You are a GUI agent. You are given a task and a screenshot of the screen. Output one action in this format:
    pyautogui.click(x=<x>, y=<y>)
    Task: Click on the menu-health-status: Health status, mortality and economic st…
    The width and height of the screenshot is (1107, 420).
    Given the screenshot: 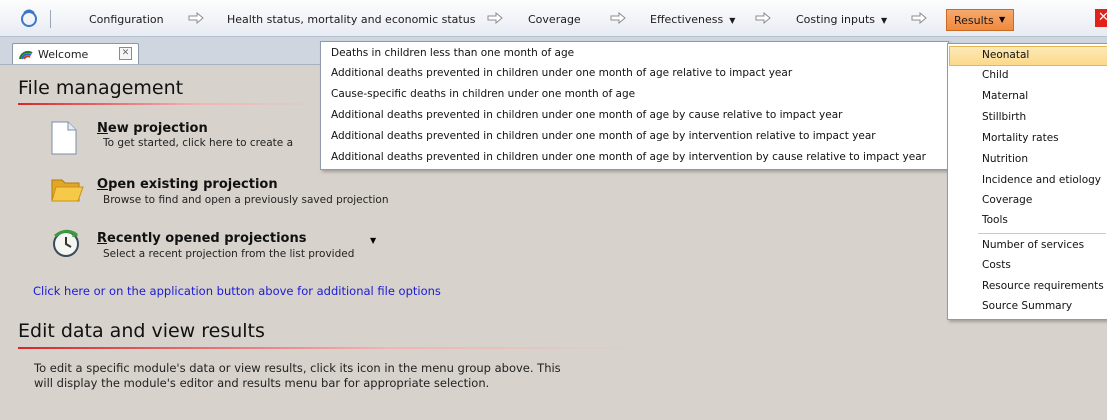 What is the action you would take?
    pyautogui.click(x=351, y=19)
    